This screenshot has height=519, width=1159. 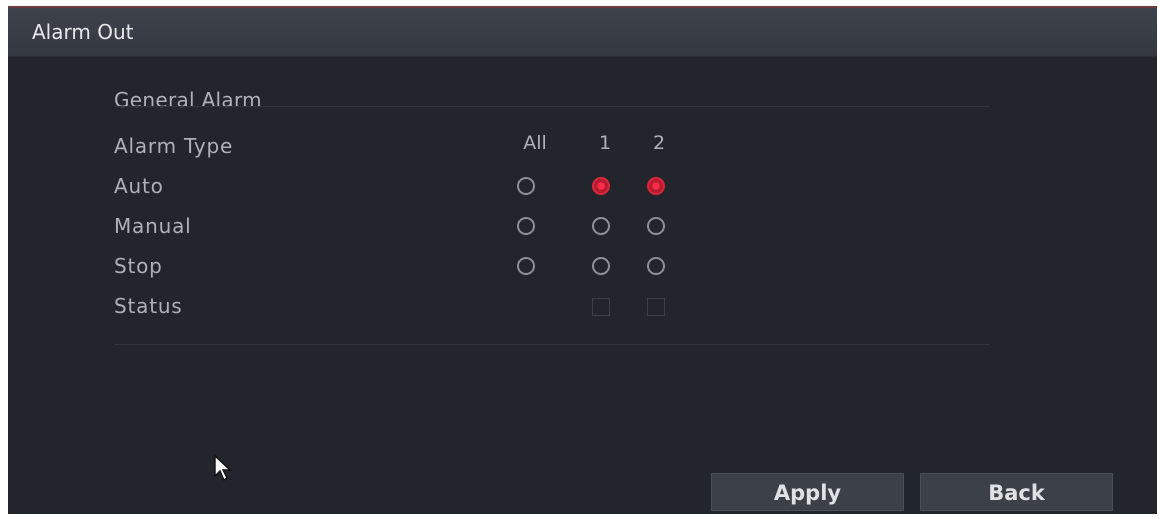 I want to click on mouse-pointer-icon, so click(x=223, y=468).